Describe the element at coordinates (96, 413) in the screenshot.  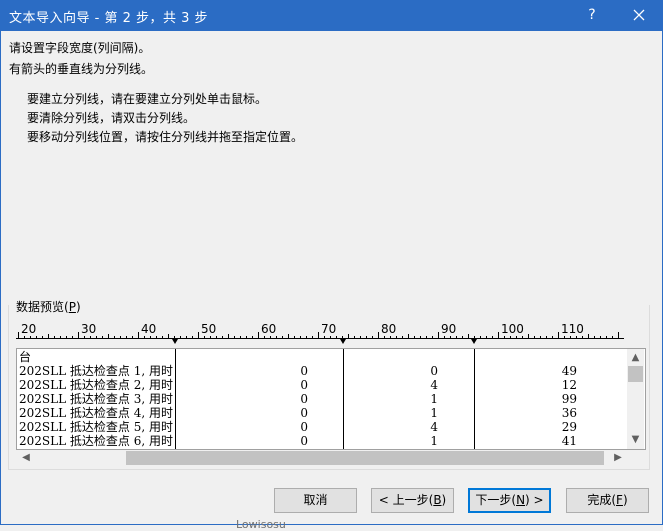
I see `row-name: 202SLL 抵达检查点 4, 用时` at that location.